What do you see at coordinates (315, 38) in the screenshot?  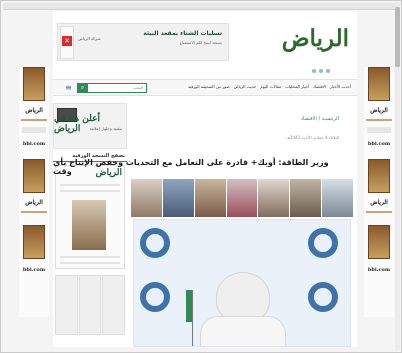 I see `site-logo: الرياض` at bounding box center [315, 38].